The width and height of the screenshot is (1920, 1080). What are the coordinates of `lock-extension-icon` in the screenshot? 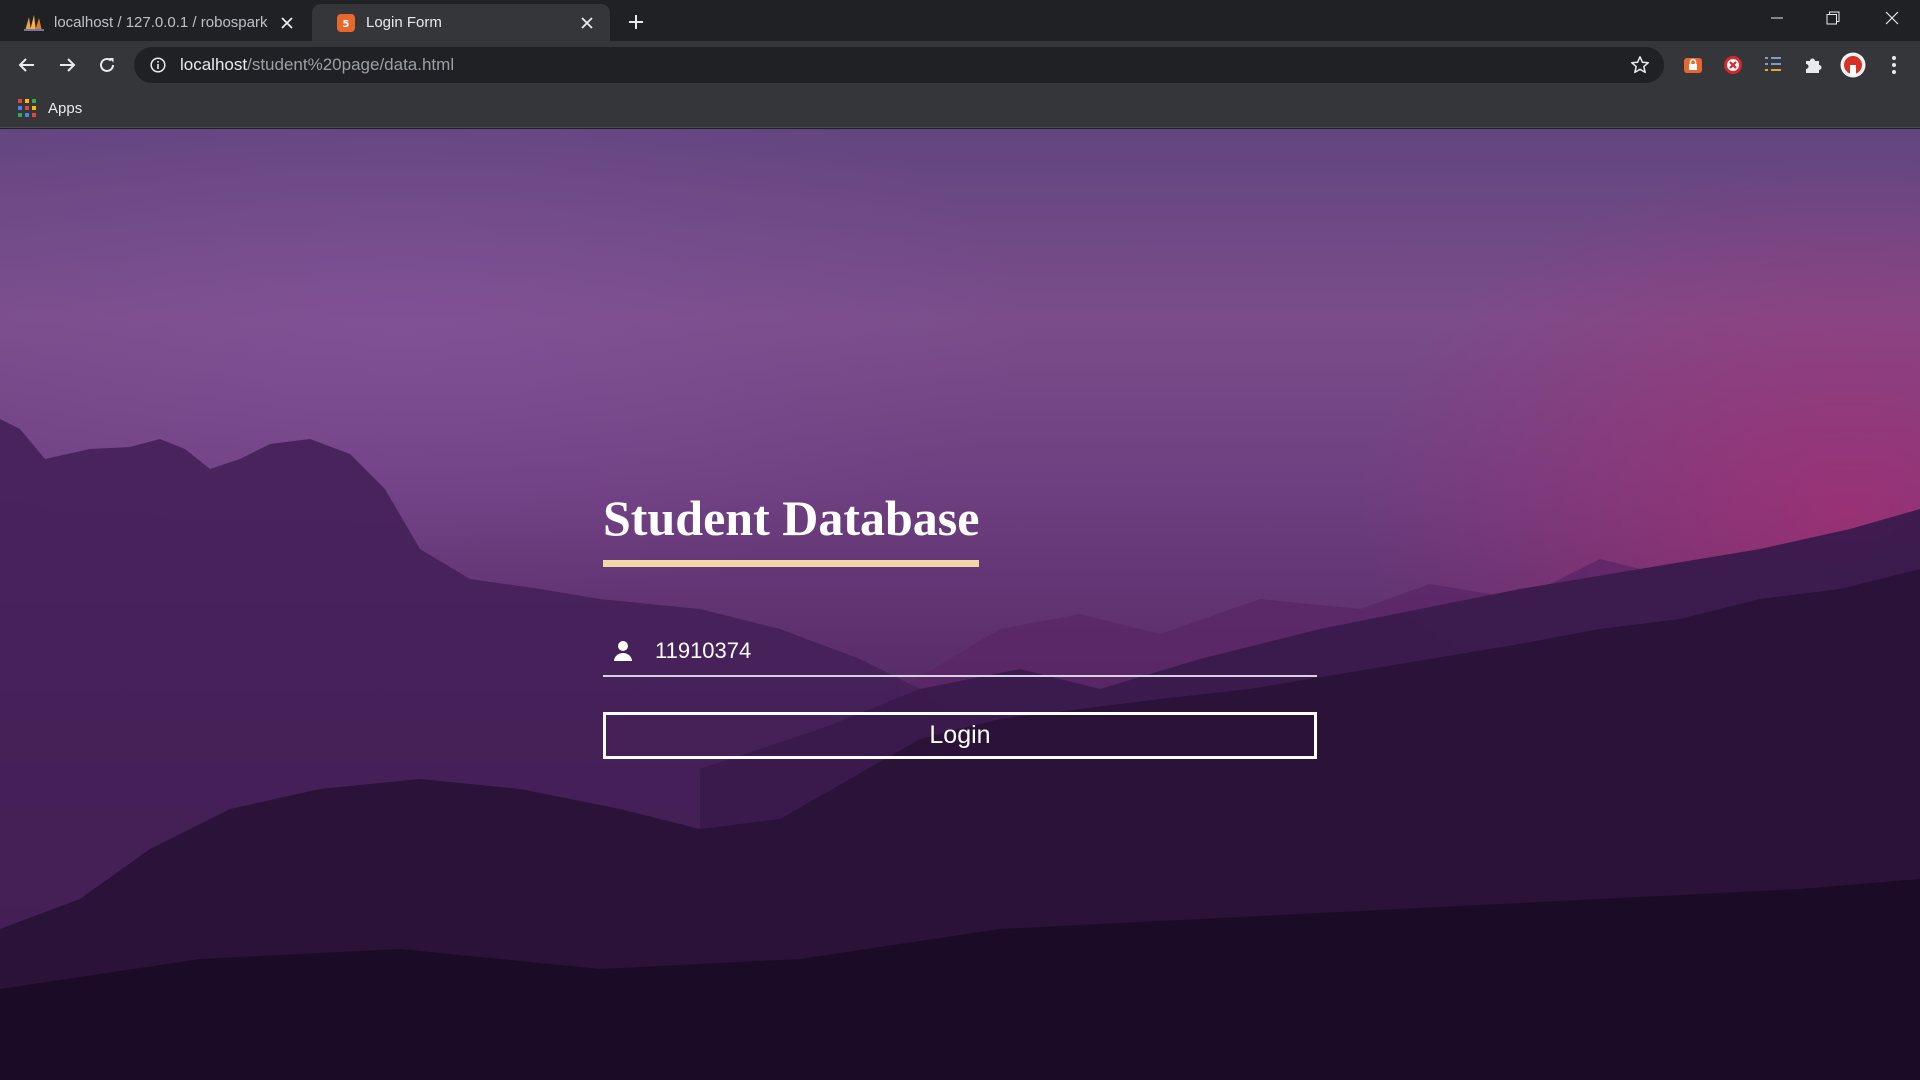 It's located at (1693, 65).